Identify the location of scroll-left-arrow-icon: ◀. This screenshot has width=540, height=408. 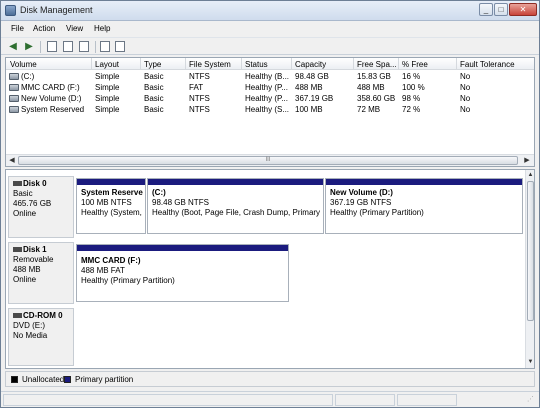
(12, 161).